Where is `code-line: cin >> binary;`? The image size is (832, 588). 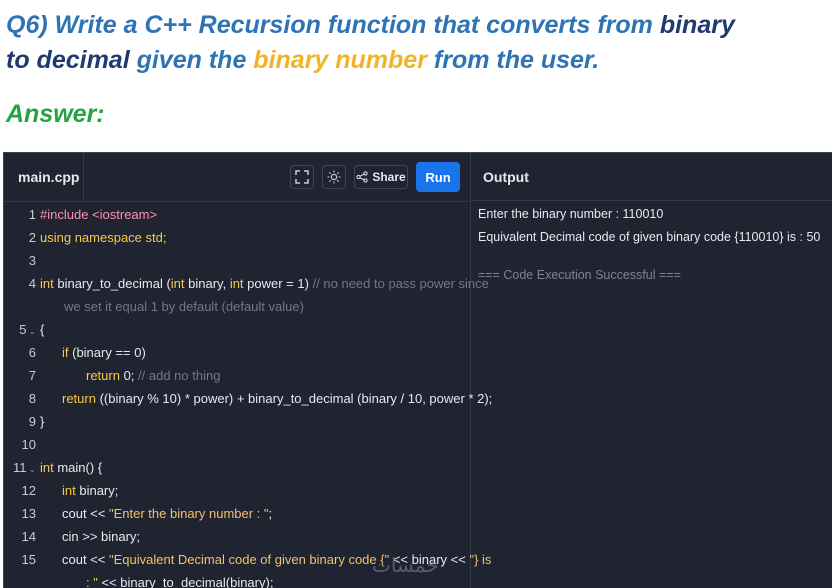
code-line: cin >> binary; is located at coordinates (101, 536).